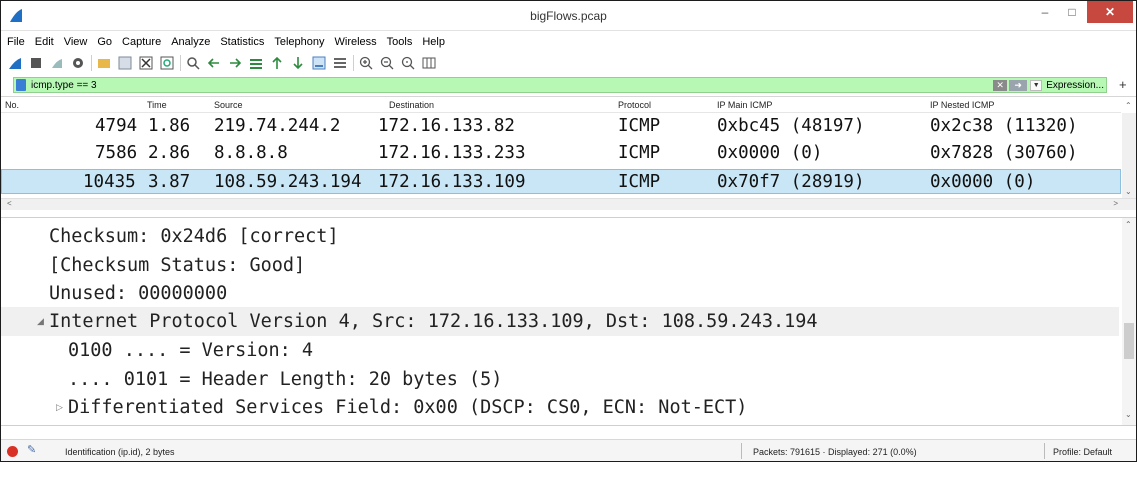 This screenshot has height=477, width=1137. Describe the element at coordinates (568, 204) in the screenshot. I see `packet-list-horizontal-scrollbar: < >` at that location.